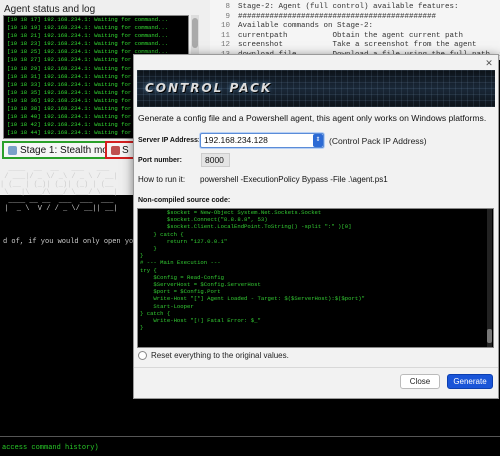  I want to click on source-code-line: $ServerHost = $Config.ServerHost, so click(200, 285).